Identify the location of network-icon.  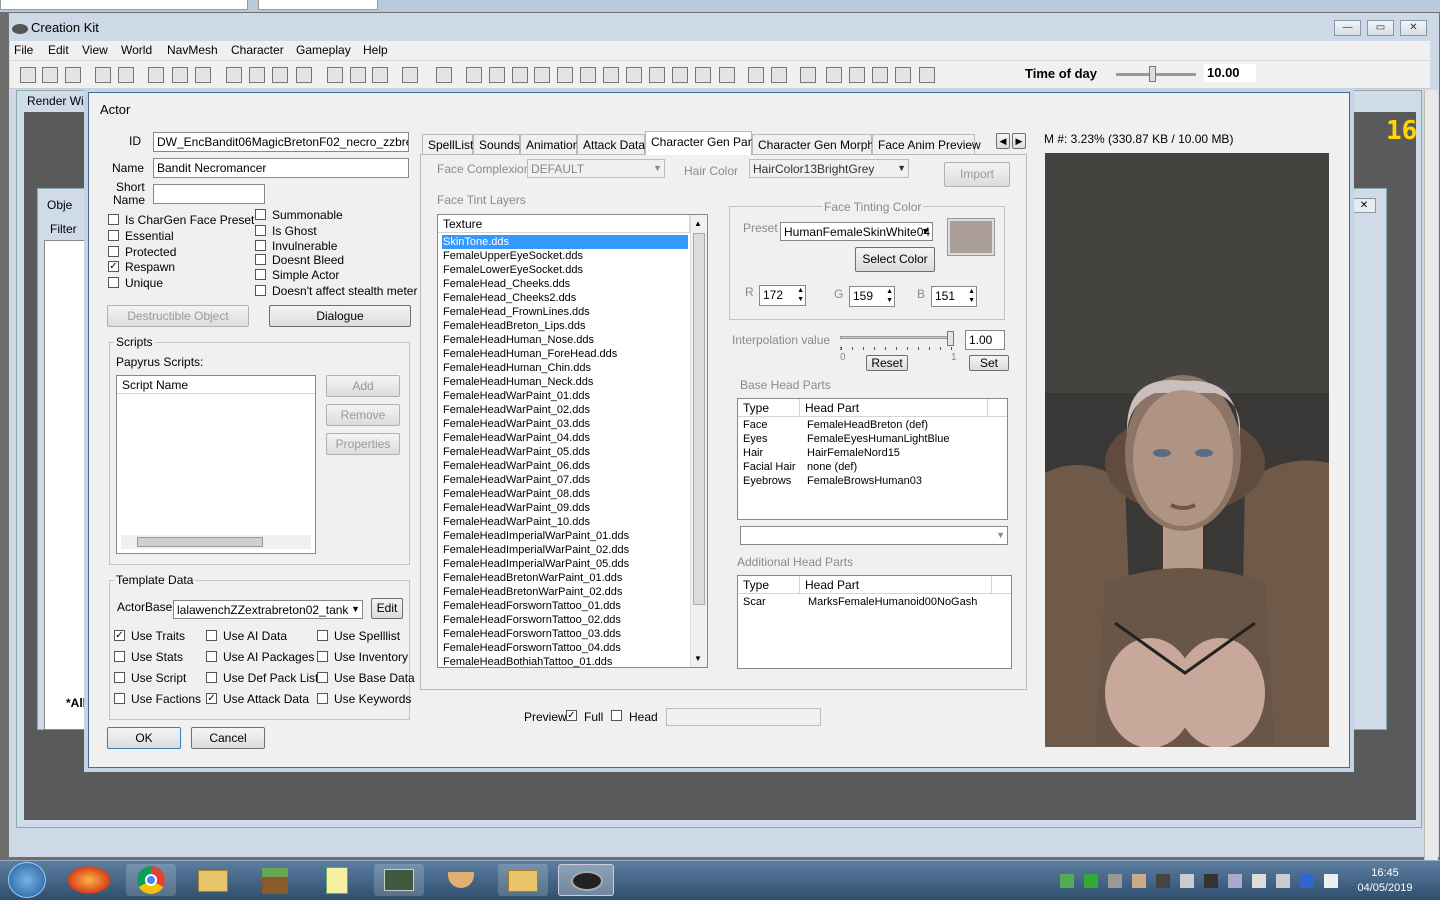
(1283, 881).